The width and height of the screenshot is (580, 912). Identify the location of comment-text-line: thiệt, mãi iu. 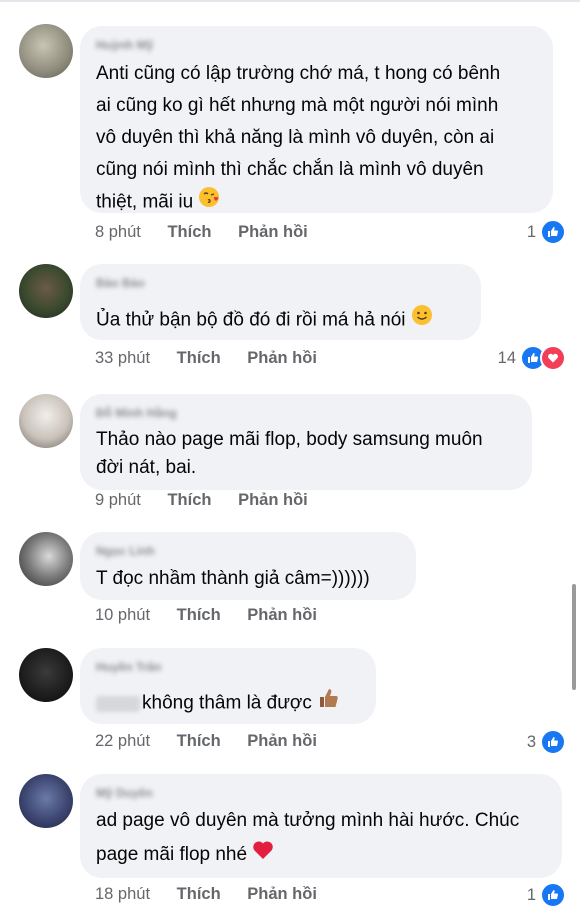
(158, 202).